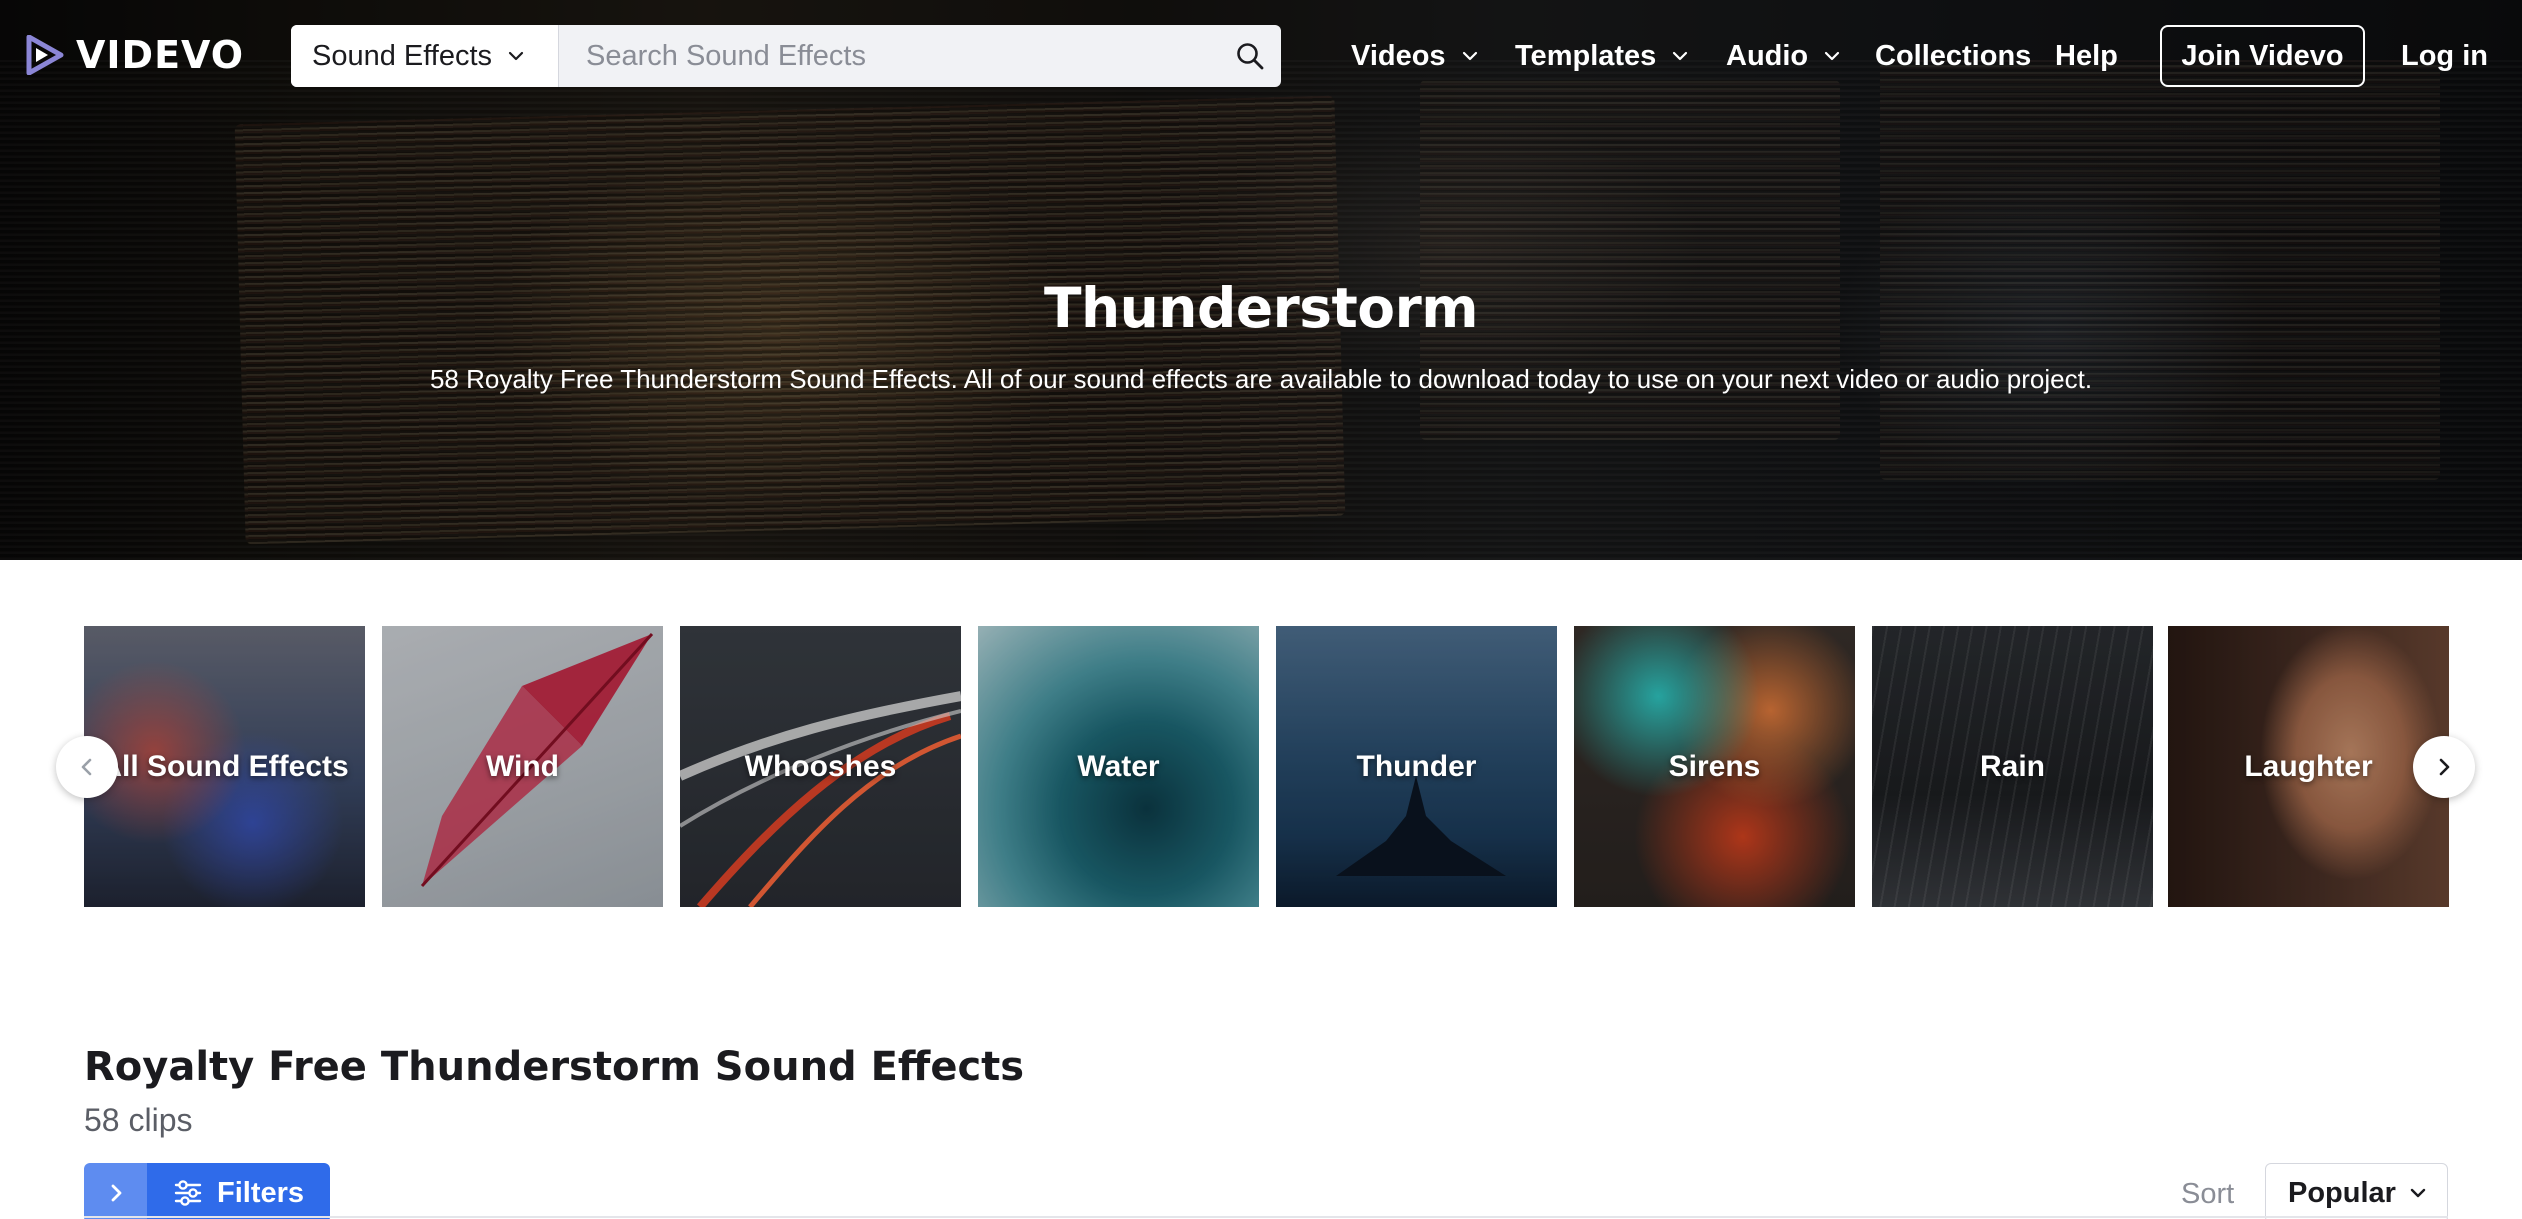  Describe the element at coordinates (1586, 55) in the screenshot. I see `nav-templates-label: Templates` at that location.